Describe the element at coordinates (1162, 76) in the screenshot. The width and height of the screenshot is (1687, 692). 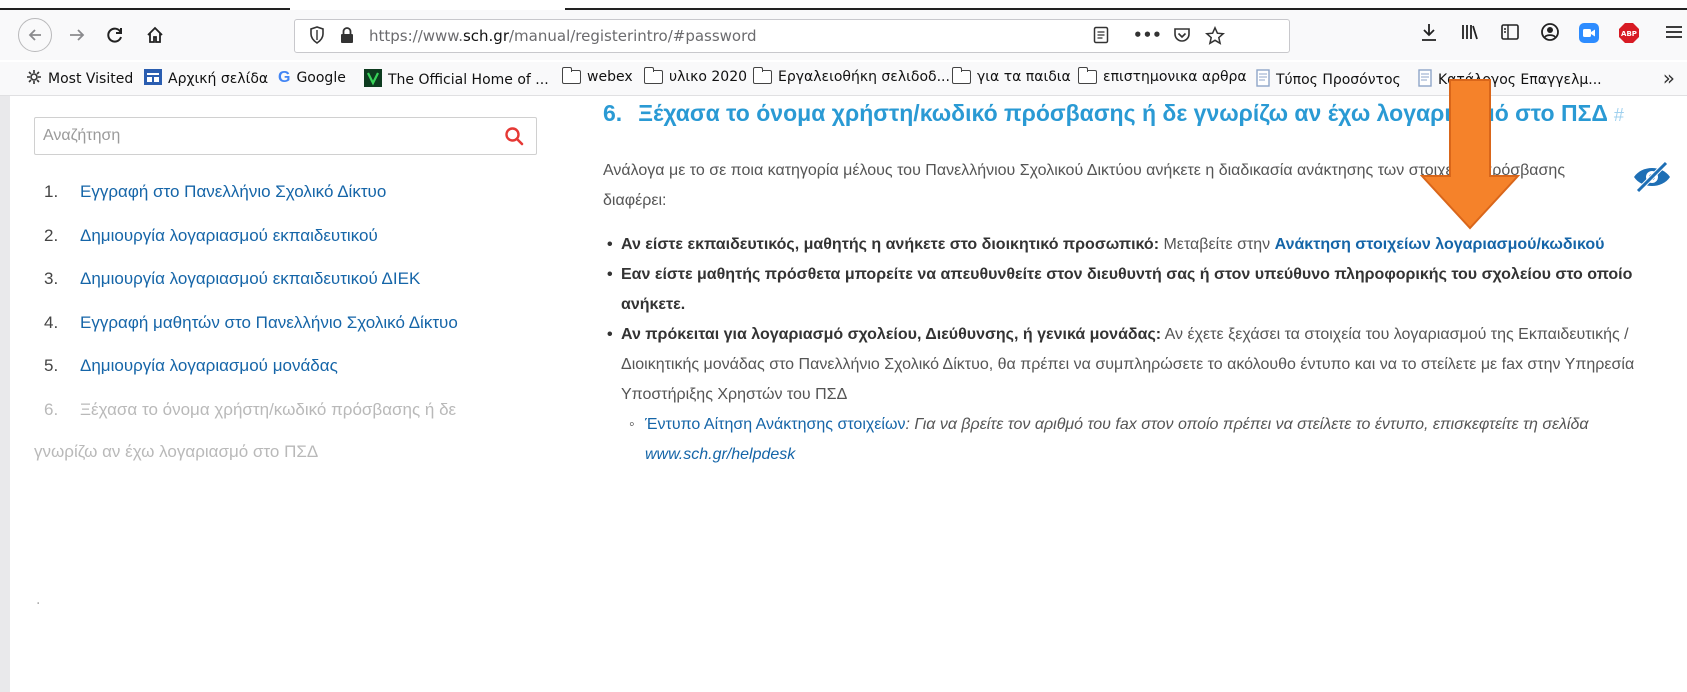
I see `bookmark-folder-arthra: επιστημονικα αρθρα` at that location.